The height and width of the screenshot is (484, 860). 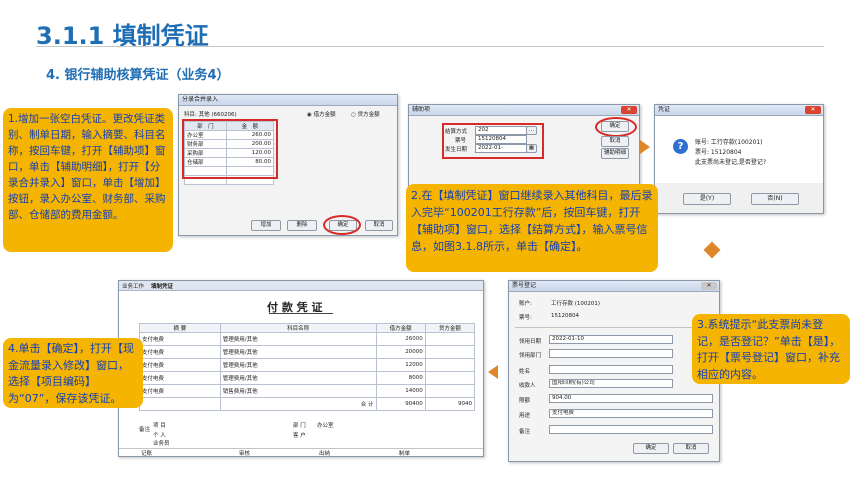 What do you see at coordinates (611, 383) in the screenshot?
I see `payee-field: 国阳印刷(有)公司` at bounding box center [611, 383].